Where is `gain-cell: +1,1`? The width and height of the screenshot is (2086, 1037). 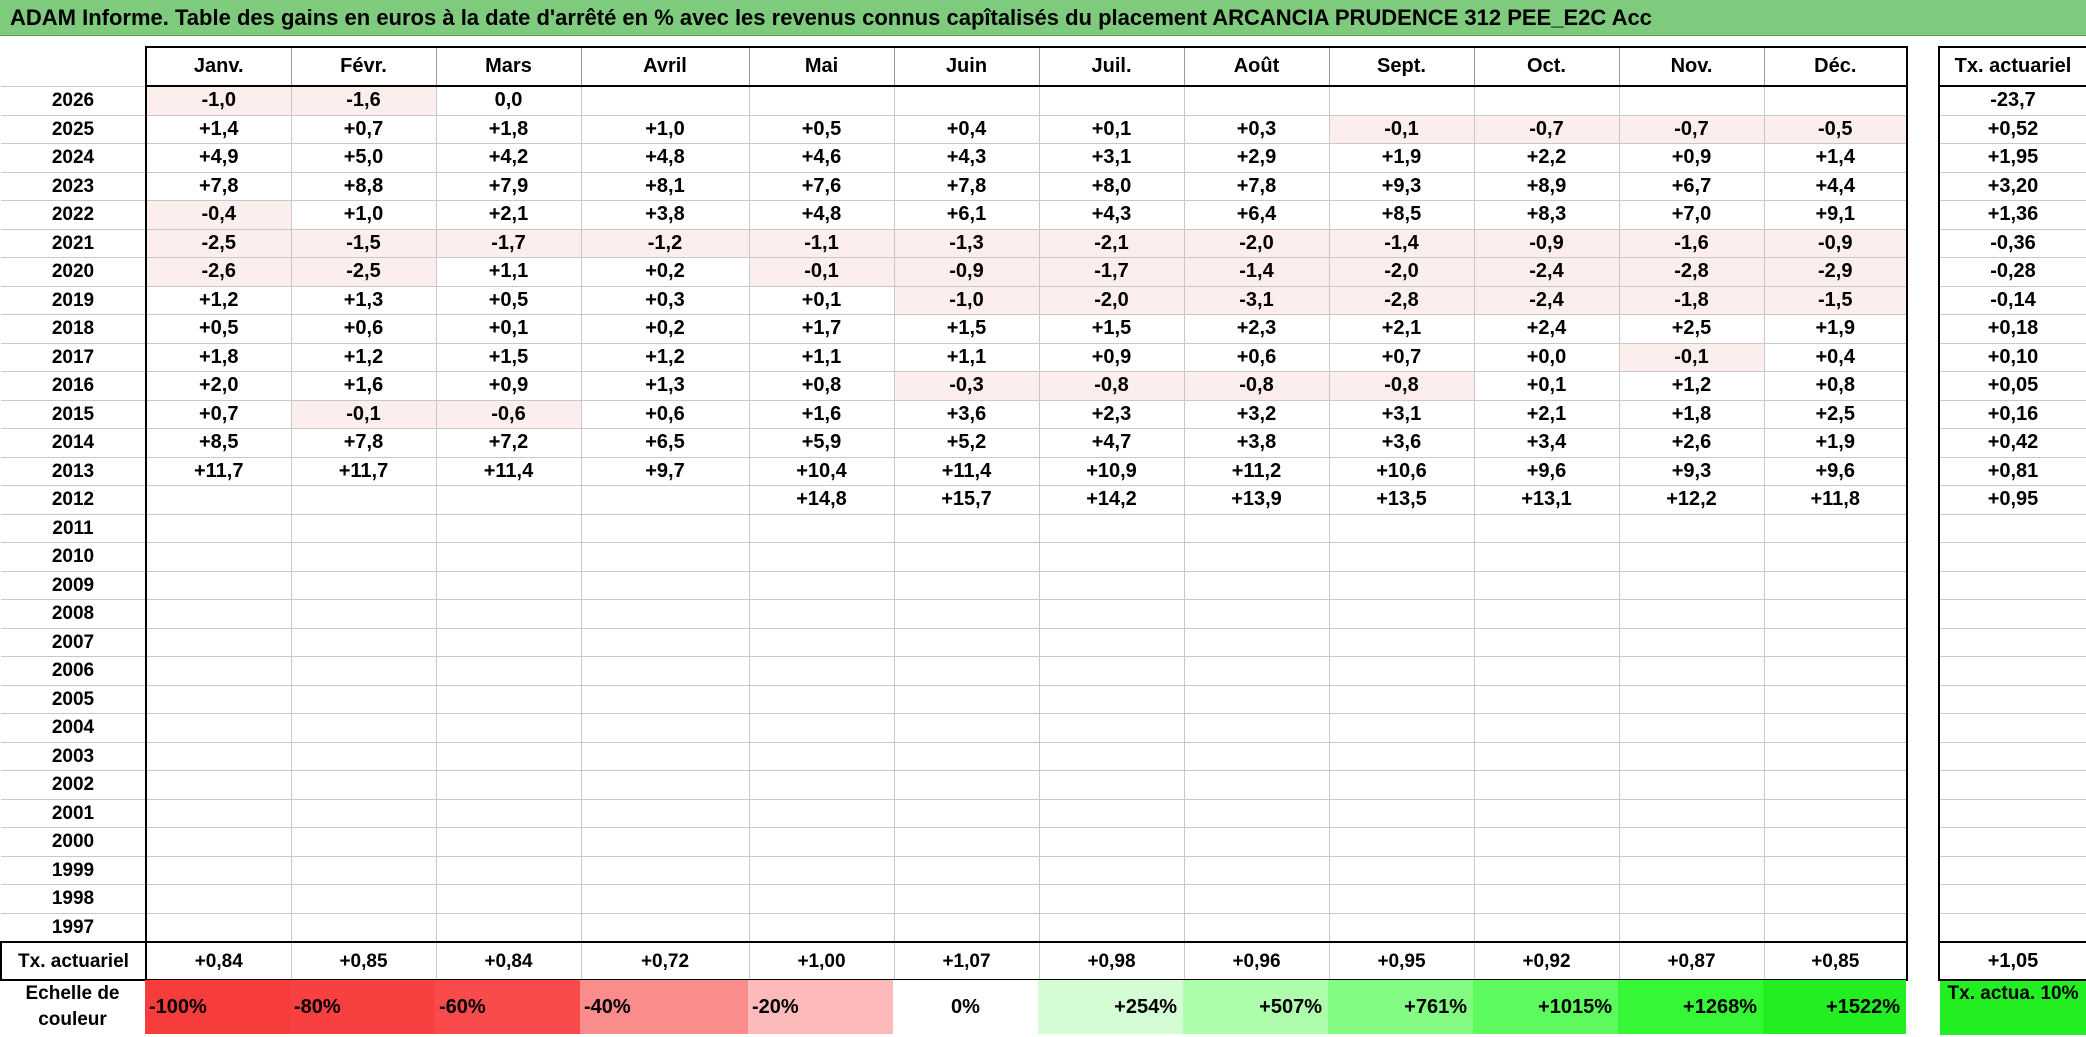 gain-cell: +1,1 is located at coordinates (508, 272).